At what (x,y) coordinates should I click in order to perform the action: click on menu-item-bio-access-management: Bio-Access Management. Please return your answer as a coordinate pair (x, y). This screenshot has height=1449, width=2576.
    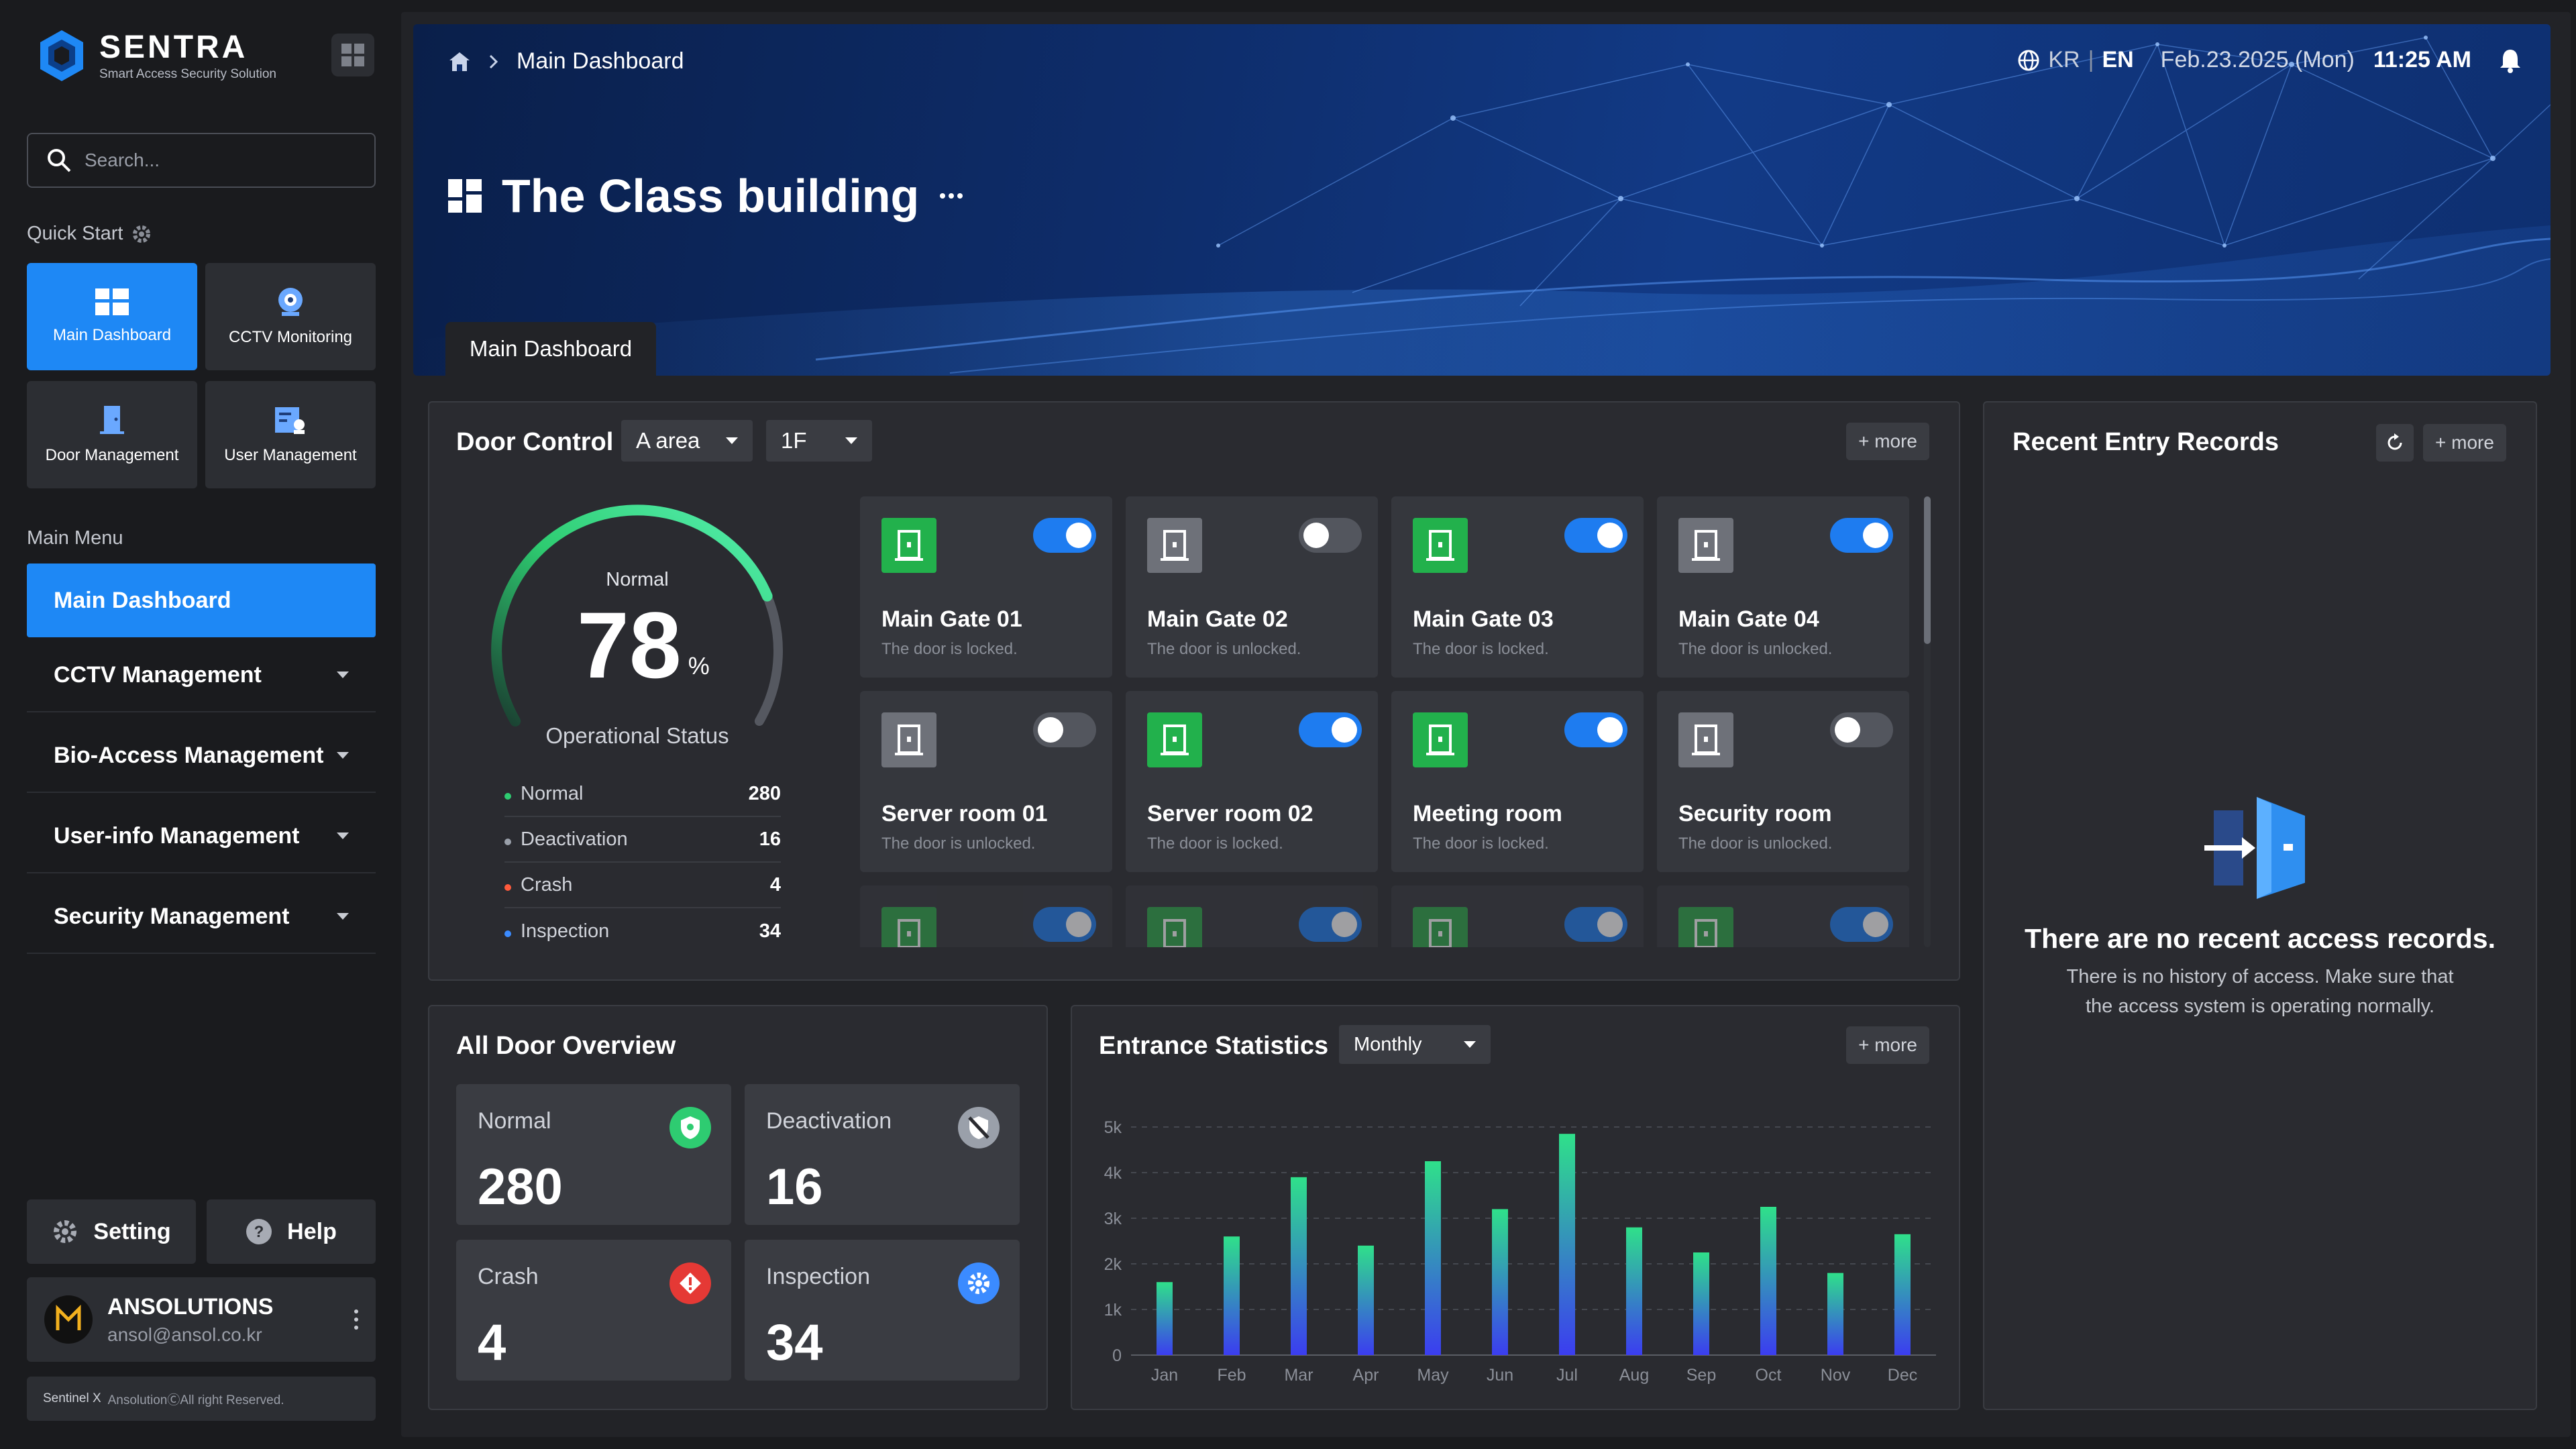
    Looking at the image, I should click on (201, 756).